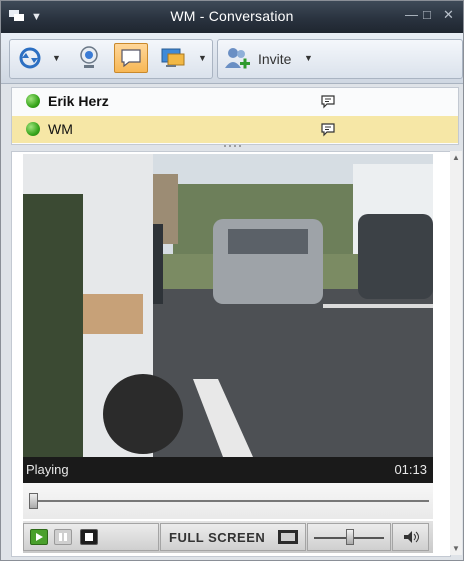 The width and height of the screenshot is (464, 561). Describe the element at coordinates (275, 59) in the screenshot. I see `invite-label: Invite` at that location.